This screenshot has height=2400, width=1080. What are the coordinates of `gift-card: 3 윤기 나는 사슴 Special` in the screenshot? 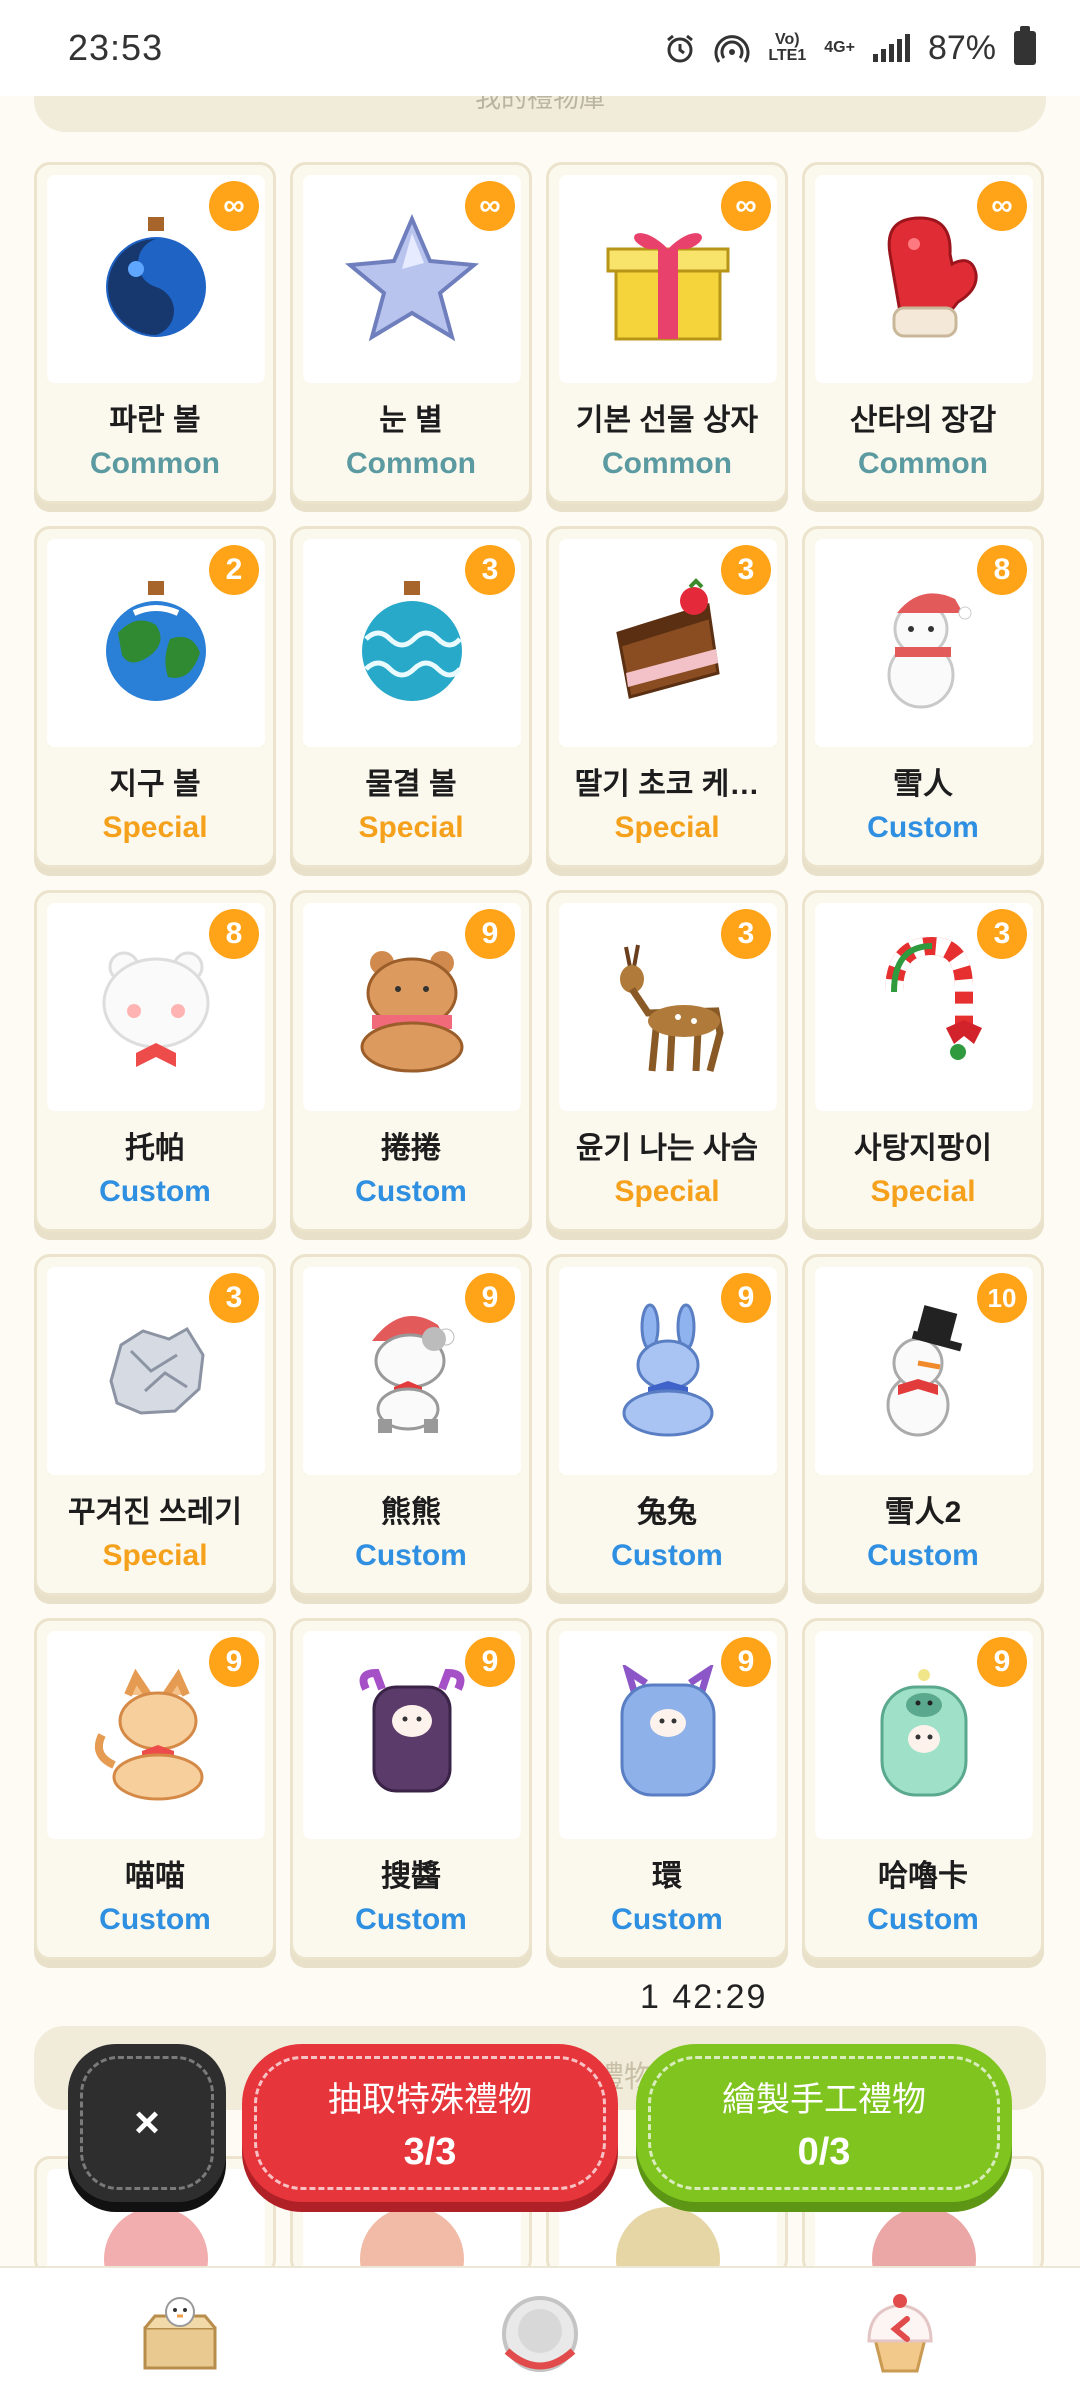 It's located at (667, 1061).